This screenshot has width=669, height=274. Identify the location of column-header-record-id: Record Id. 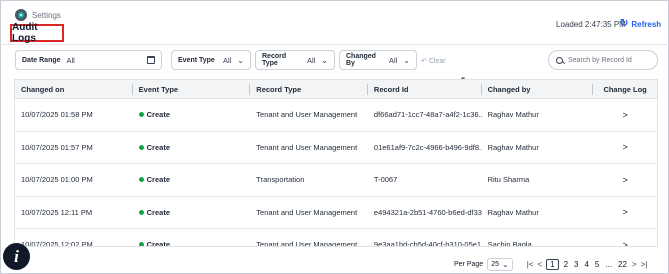
(425, 89).